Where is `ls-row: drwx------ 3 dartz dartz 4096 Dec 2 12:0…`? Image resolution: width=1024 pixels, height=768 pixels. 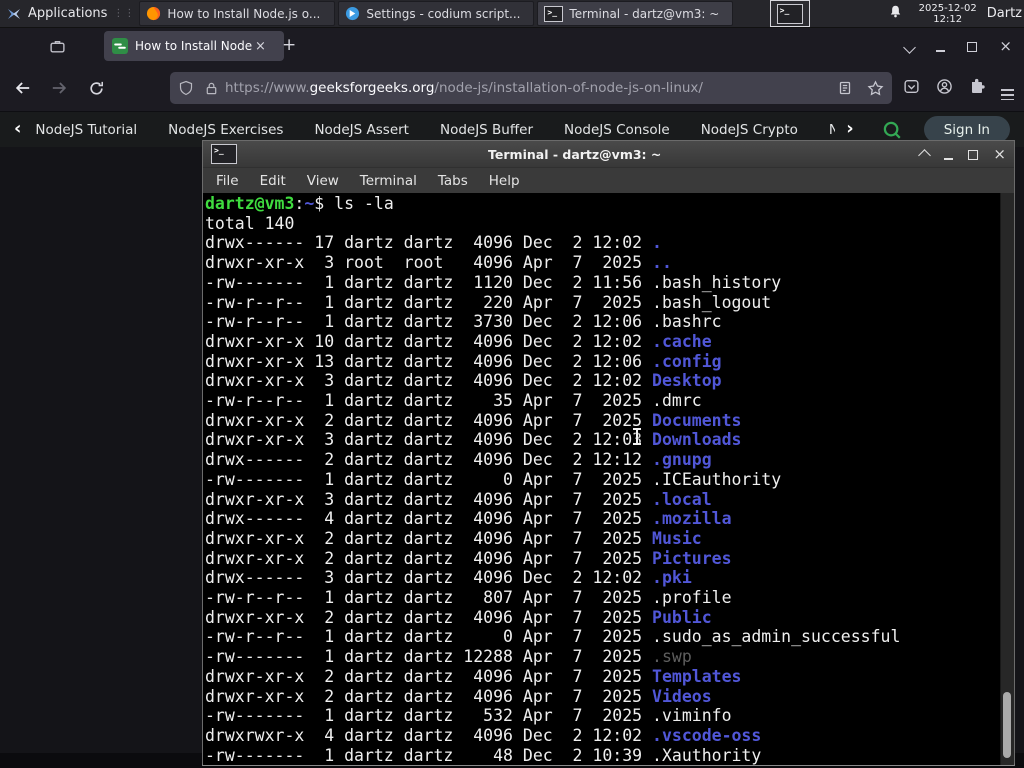 ls-row: drwx------ 3 dartz dartz 4096 Dec 2 12:0… is located at coordinates (448, 578).